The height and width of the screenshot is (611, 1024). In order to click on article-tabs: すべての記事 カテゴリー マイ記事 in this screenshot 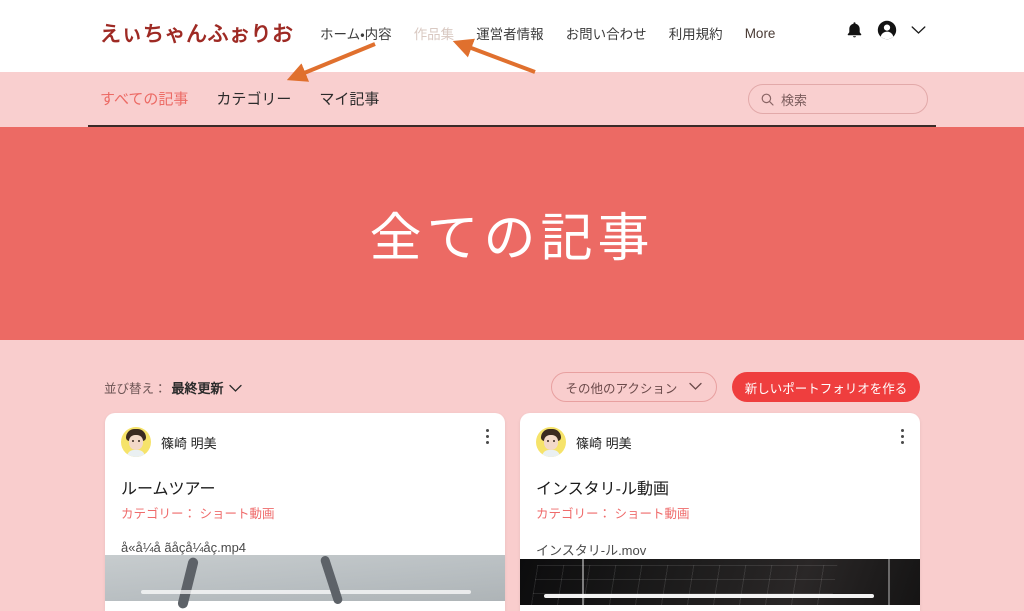, I will do `click(239, 98)`.